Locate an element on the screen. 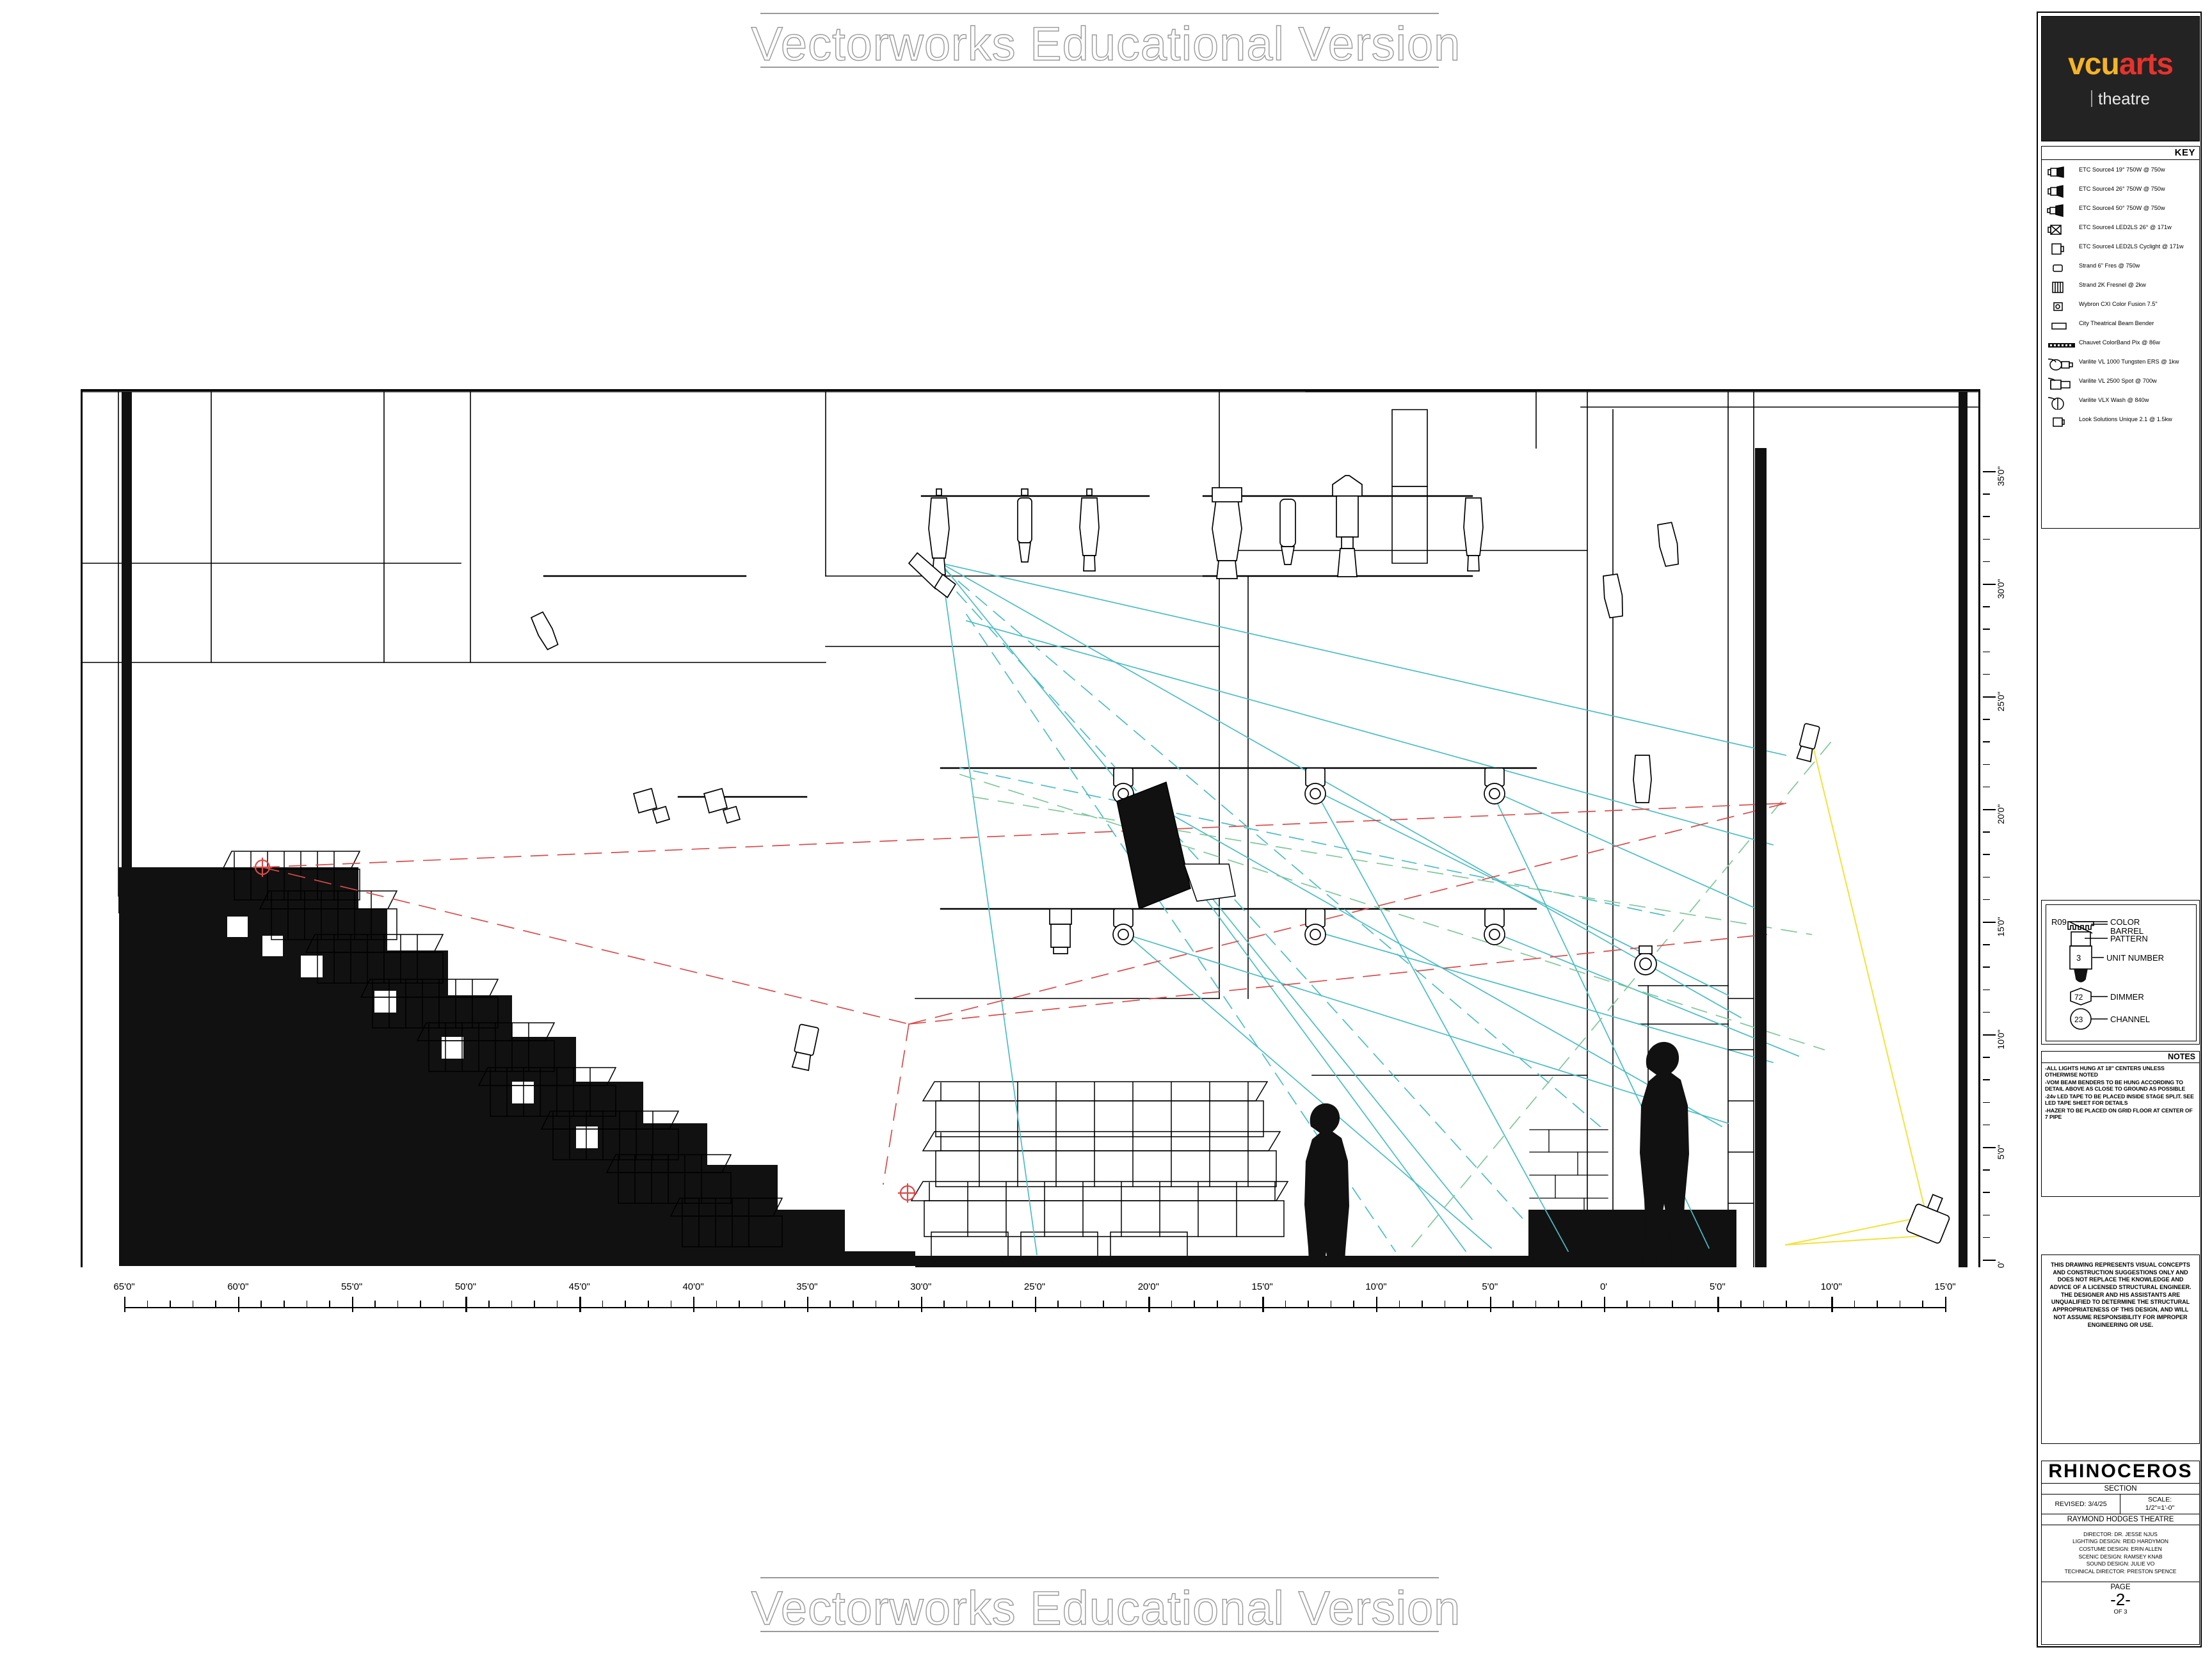 This screenshot has width=2212, height=1659. credit-line: DIRECTOR: DR. JESSE NJUS is located at coordinates (2120, 1533).